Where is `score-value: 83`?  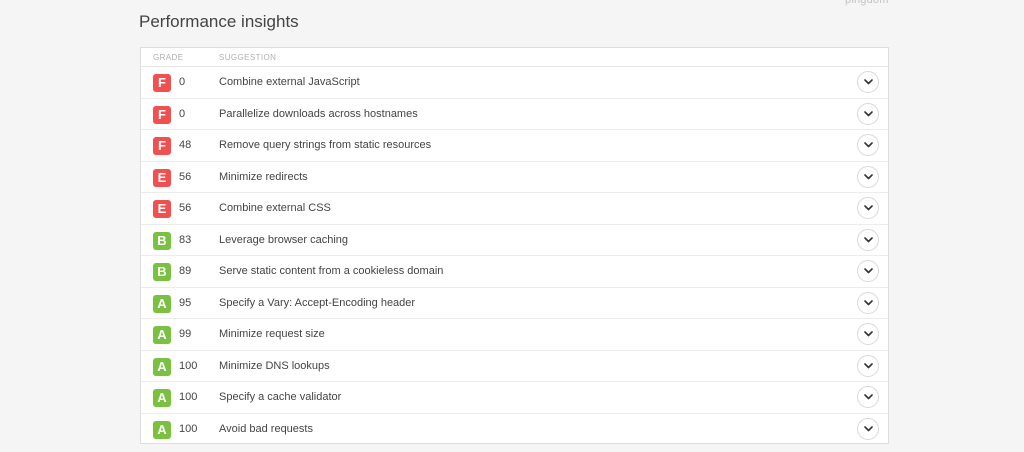
score-value: 83 is located at coordinates (185, 239).